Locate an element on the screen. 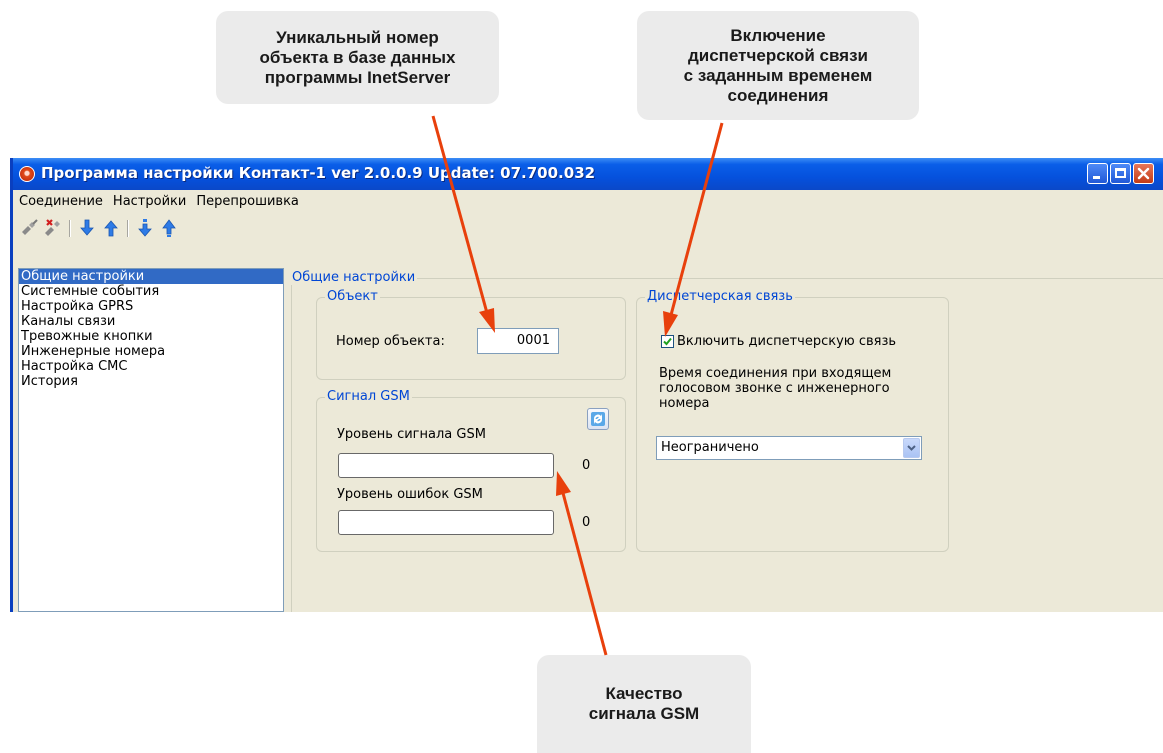 The image size is (1163, 753). upload-icon is located at coordinates (111, 228).